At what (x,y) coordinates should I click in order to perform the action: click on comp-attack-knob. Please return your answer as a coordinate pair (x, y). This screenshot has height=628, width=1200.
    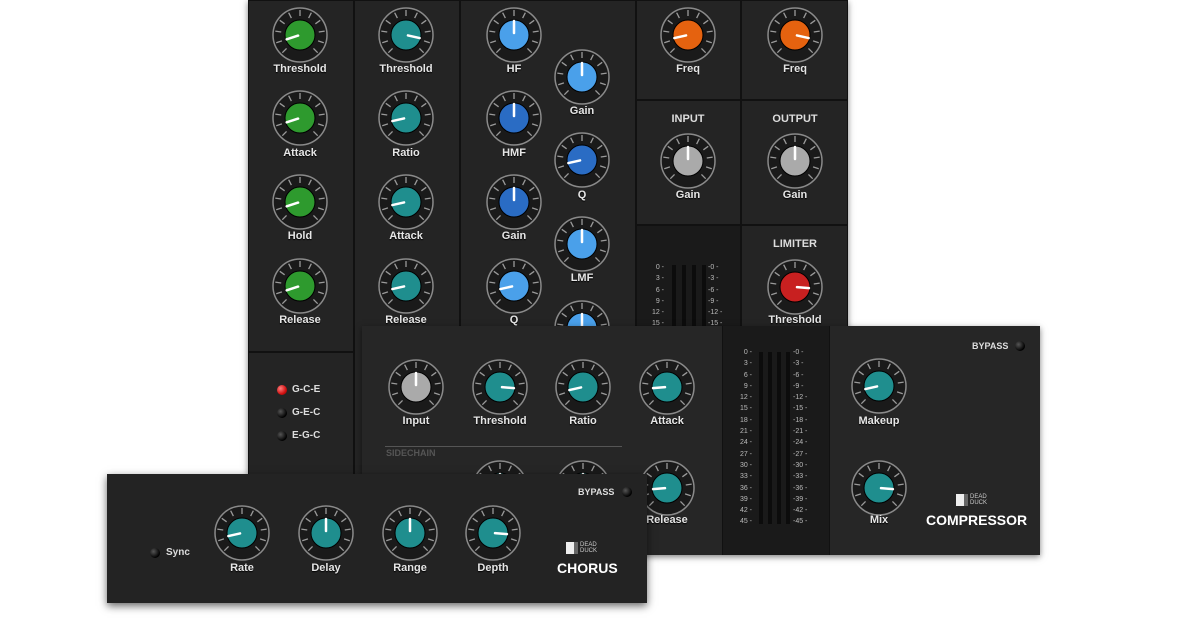
    Looking at the image, I should click on (667, 387).